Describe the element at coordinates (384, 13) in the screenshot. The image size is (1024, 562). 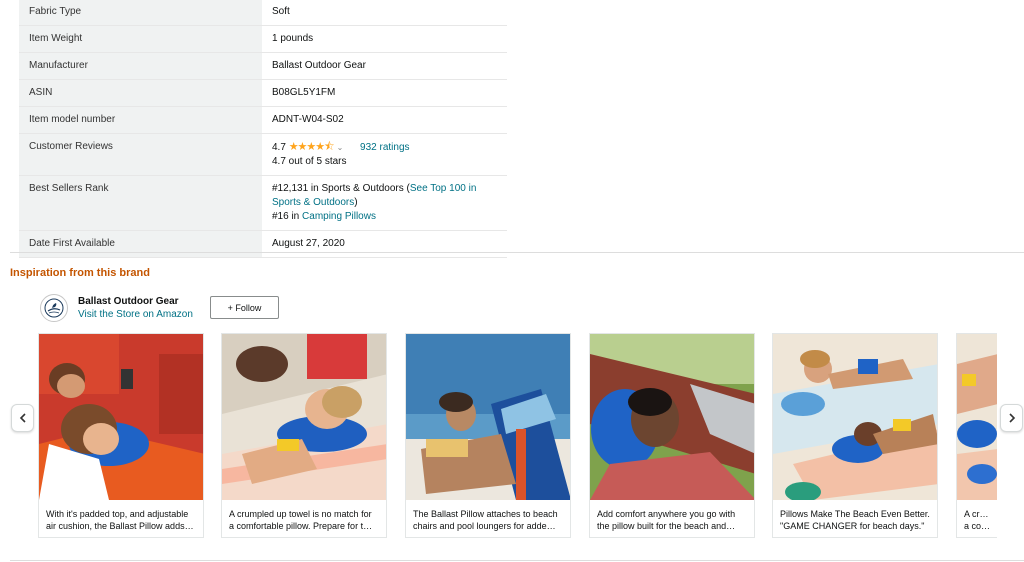
I see `detail-value: Soft` at that location.